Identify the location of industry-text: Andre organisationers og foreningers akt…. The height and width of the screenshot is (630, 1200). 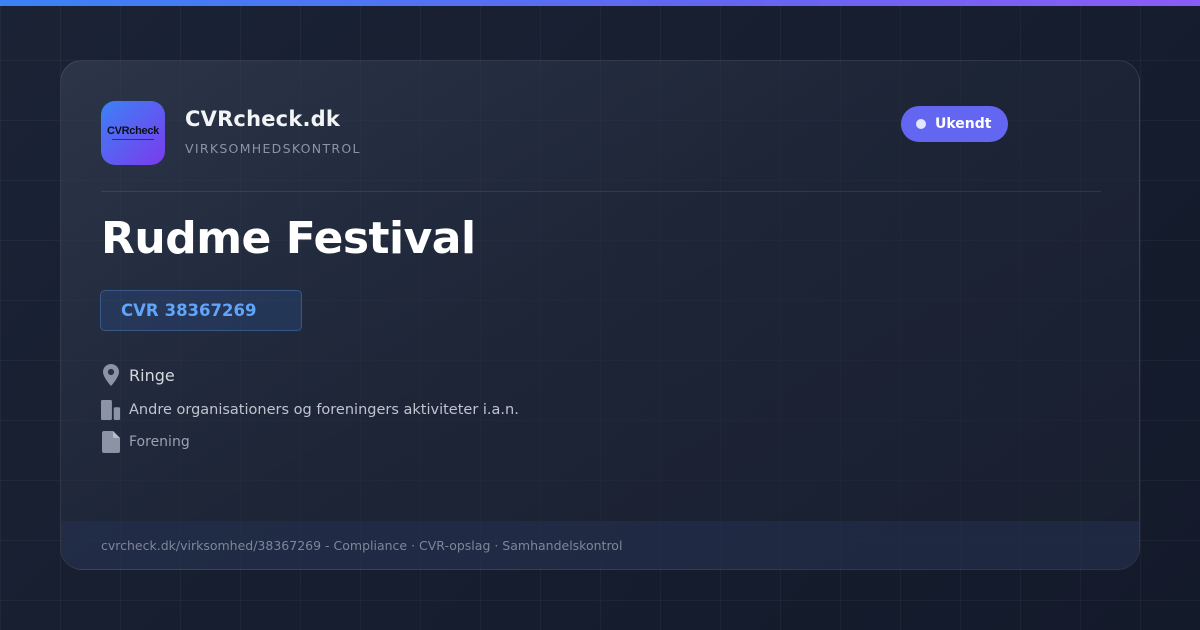
(324, 410).